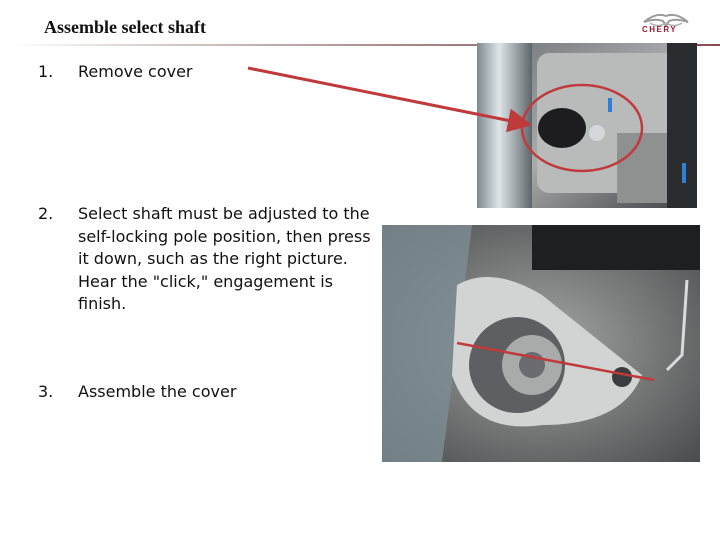 The width and height of the screenshot is (720, 540). What do you see at coordinates (587, 125) in the screenshot?
I see `cover-removal-photo` at bounding box center [587, 125].